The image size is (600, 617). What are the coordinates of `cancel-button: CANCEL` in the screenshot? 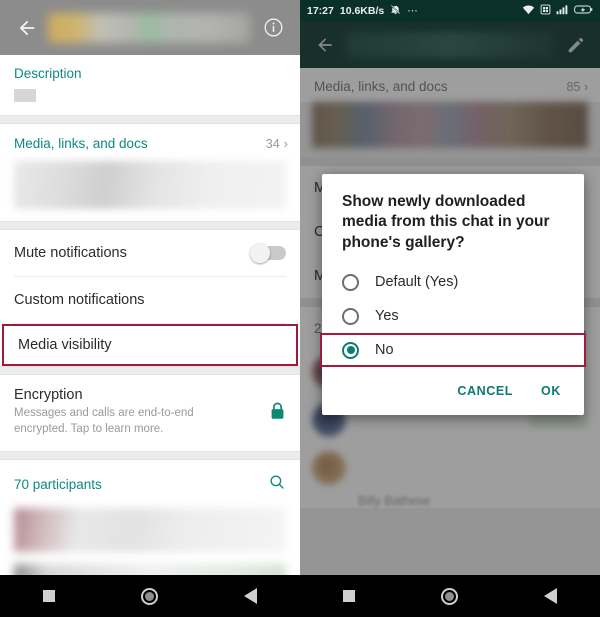 It's located at (485, 391).